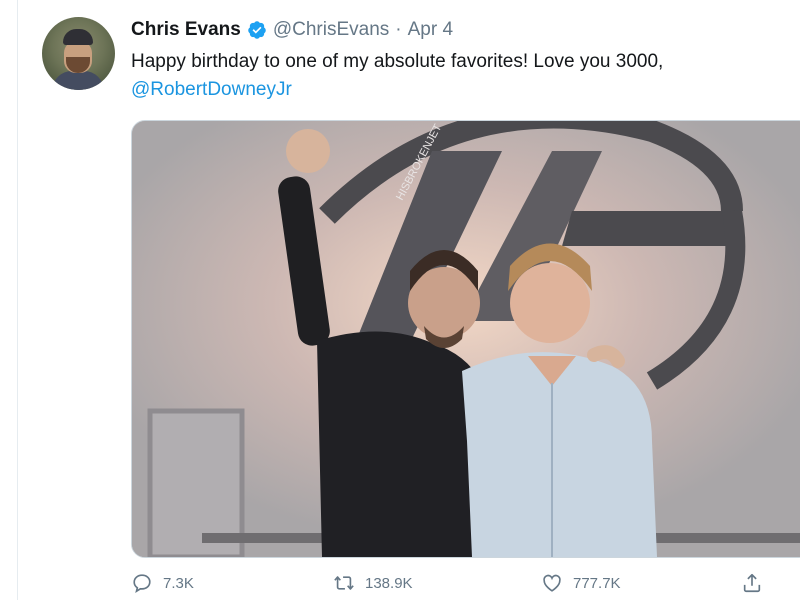 This screenshot has height=600, width=800. Describe the element at coordinates (17, 300) in the screenshot. I see `timeline-border` at that location.